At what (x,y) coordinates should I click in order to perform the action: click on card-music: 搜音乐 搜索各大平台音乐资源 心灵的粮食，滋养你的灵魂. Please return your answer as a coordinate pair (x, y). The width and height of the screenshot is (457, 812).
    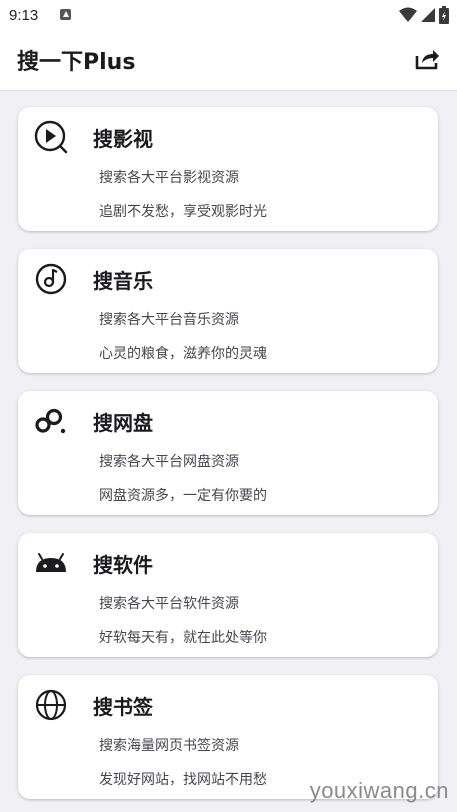
    Looking at the image, I should click on (228, 311).